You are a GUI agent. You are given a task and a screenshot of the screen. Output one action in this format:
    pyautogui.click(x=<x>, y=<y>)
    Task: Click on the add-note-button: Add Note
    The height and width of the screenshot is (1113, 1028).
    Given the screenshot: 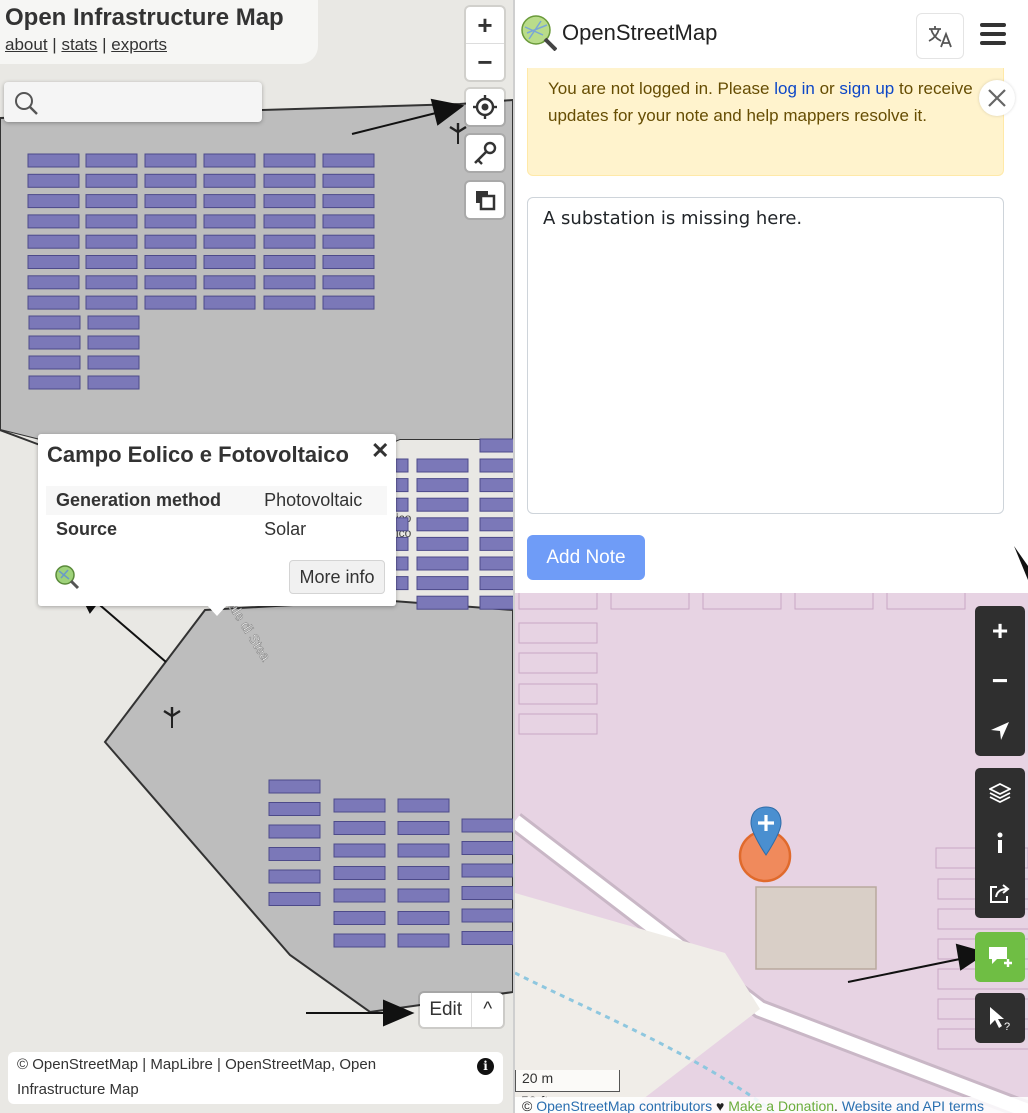 What is the action you would take?
    pyautogui.click(x=586, y=557)
    